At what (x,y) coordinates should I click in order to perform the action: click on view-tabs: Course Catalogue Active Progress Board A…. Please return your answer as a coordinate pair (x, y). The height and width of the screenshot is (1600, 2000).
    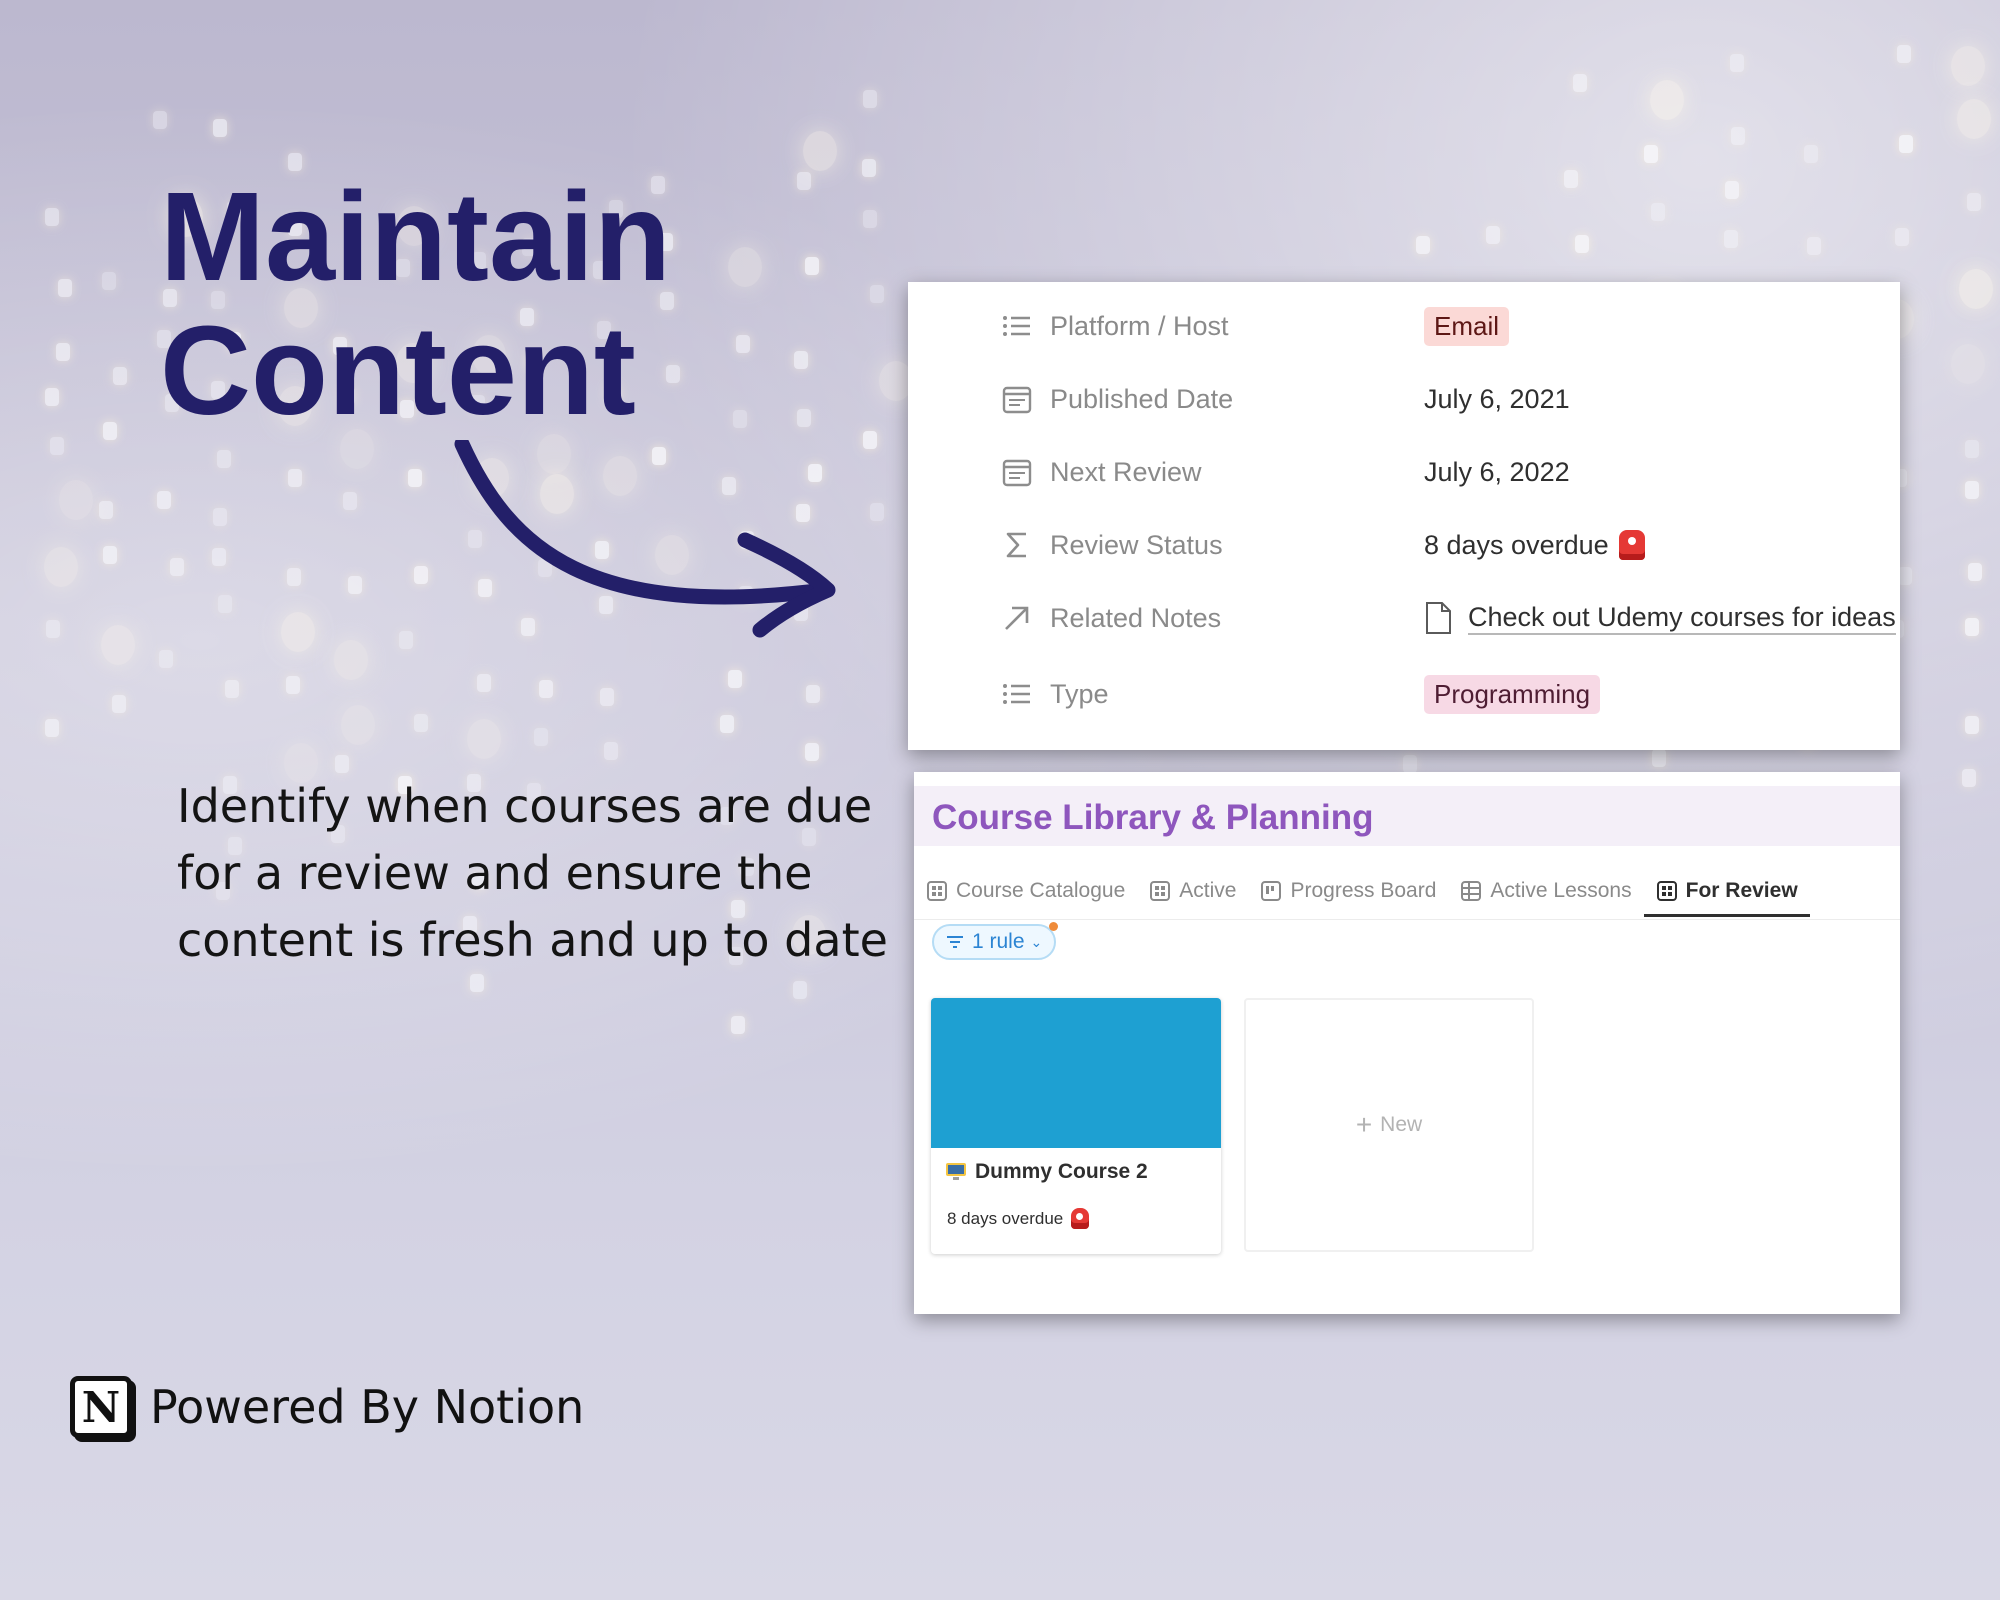
    Looking at the image, I should click on (1362, 895).